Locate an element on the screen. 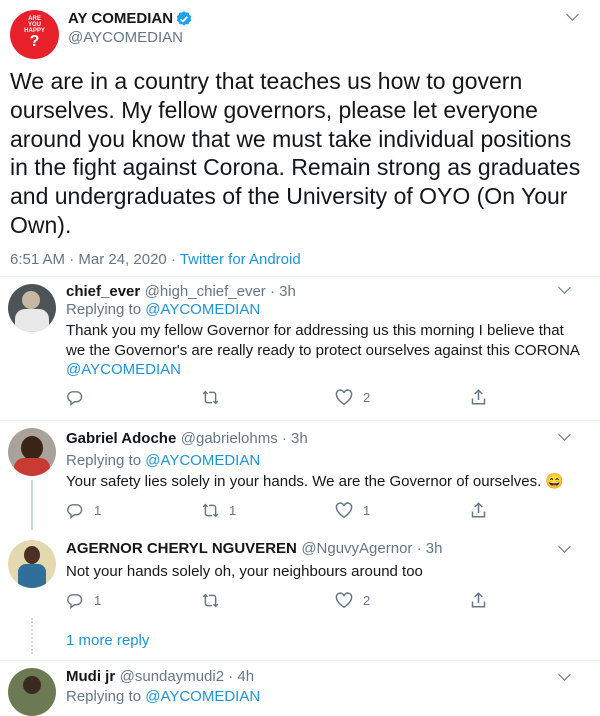  reply-author-handle: @gabrielohms · 3h is located at coordinates (244, 438).